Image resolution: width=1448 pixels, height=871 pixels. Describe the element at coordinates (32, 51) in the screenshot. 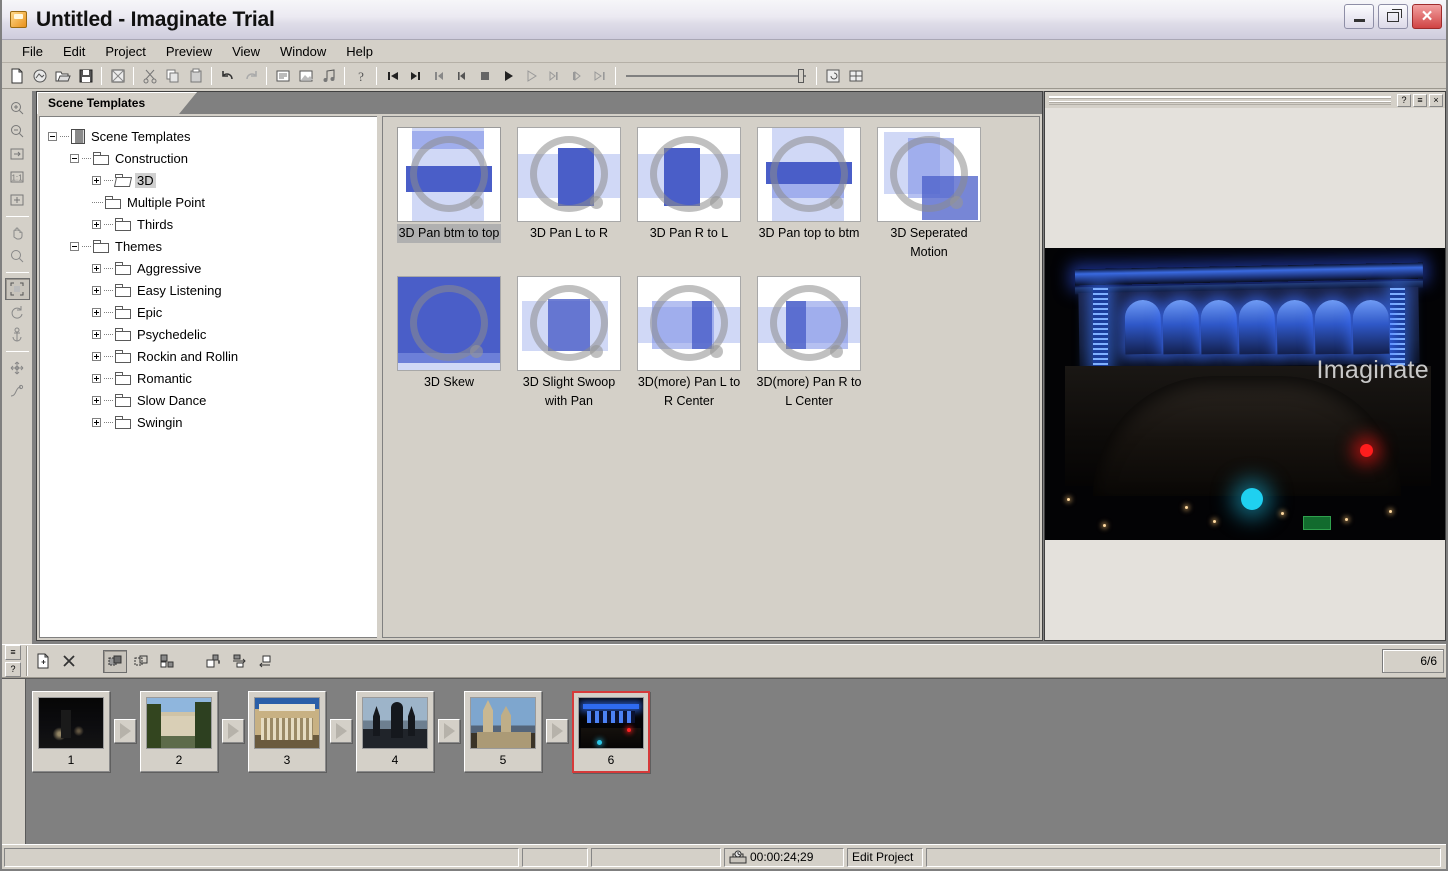

I see `menu-file: File` at that location.